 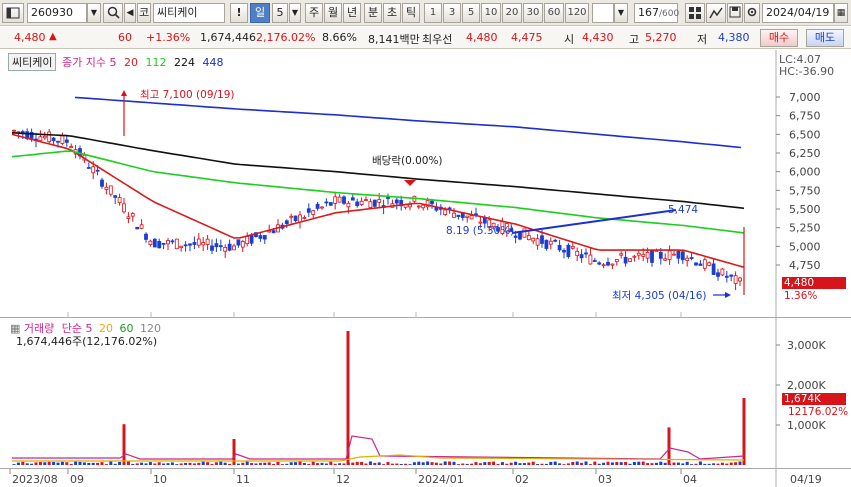 What do you see at coordinates (130, 13) in the screenshot?
I see `prev-stock-icon: ◀` at bounding box center [130, 13].